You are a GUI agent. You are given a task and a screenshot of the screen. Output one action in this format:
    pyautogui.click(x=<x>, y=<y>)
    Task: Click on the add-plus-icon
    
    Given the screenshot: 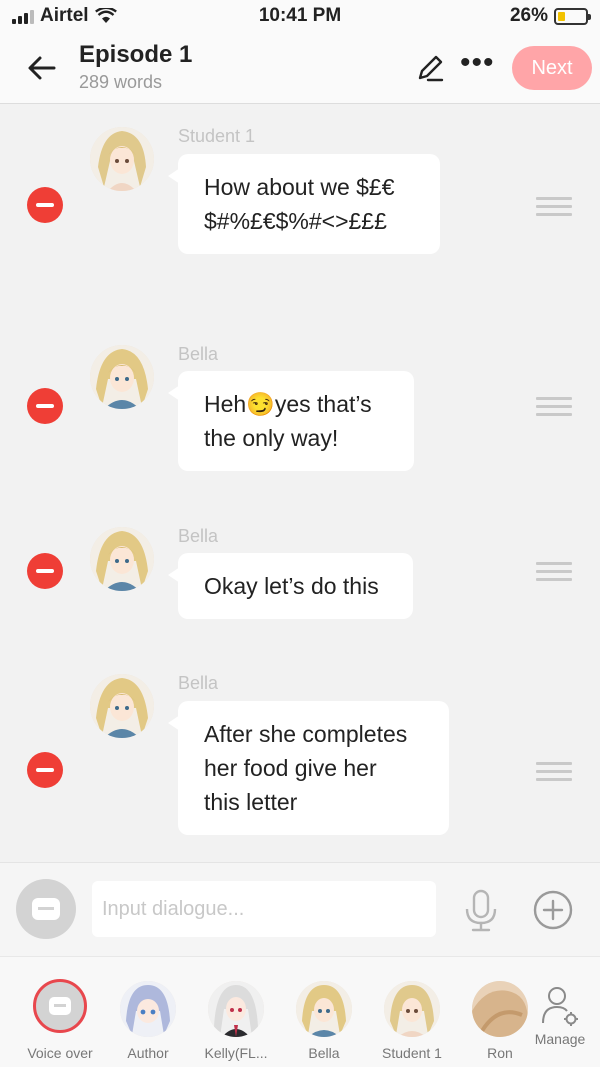 What is the action you would take?
    pyautogui.click(x=553, y=910)
    